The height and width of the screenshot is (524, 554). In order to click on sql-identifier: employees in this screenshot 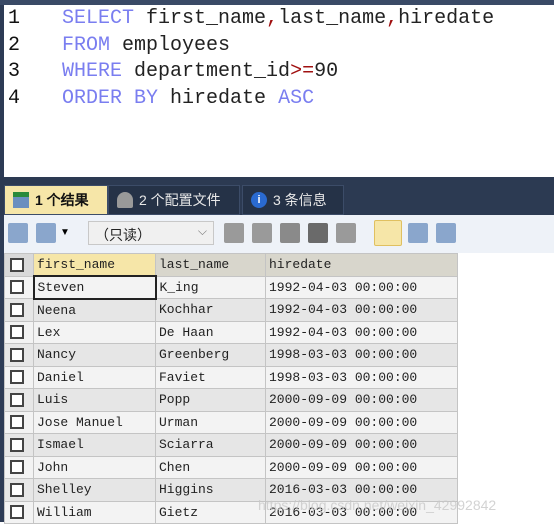, I will do `click(176, 45)`.